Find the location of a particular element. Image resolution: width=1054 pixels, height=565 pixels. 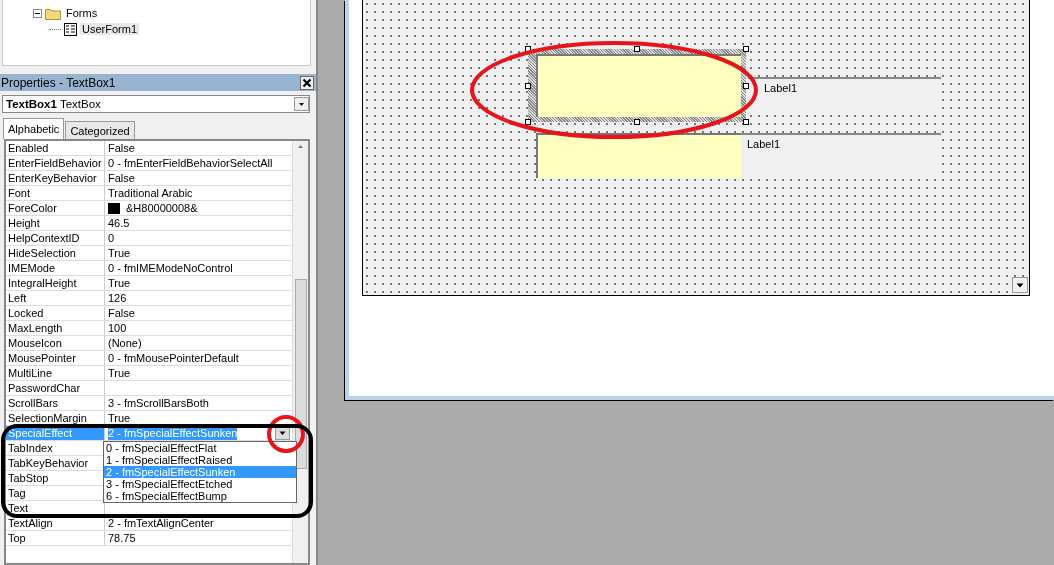

property-name: Locked is located at coordinates (55, 313).